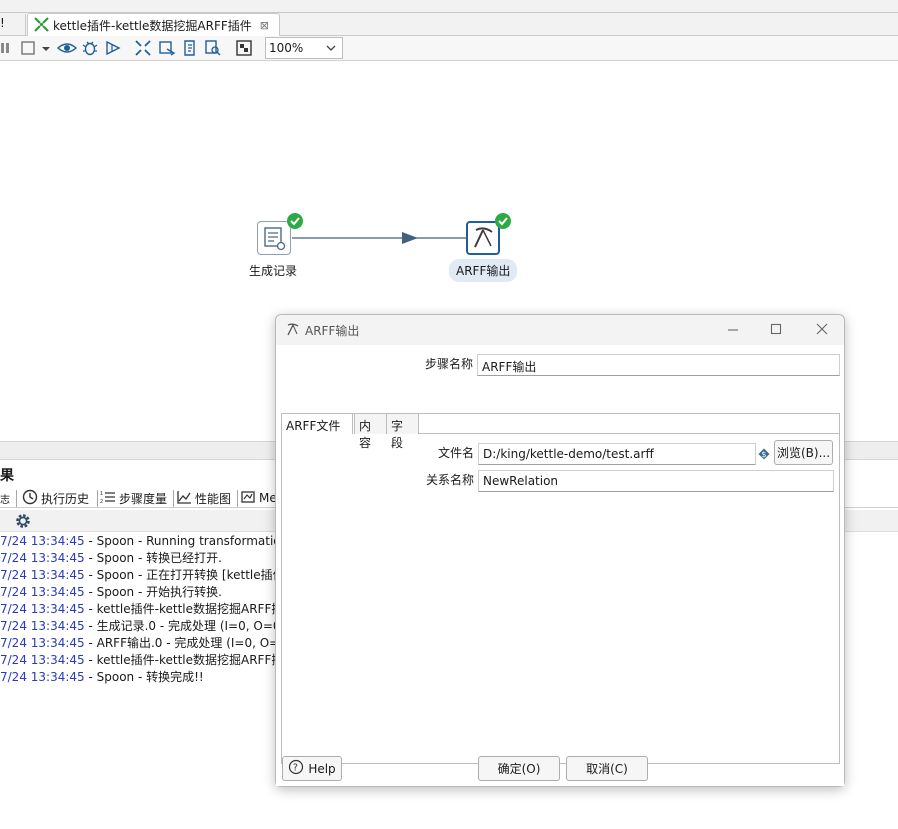 The height and width of the screenshot is (829, 898). Describe the element at coordinates (111, 592) in the screenshot. I see `log-line: 7/24 13:34:45 - Spoon - 开始执行转换.` at that location.